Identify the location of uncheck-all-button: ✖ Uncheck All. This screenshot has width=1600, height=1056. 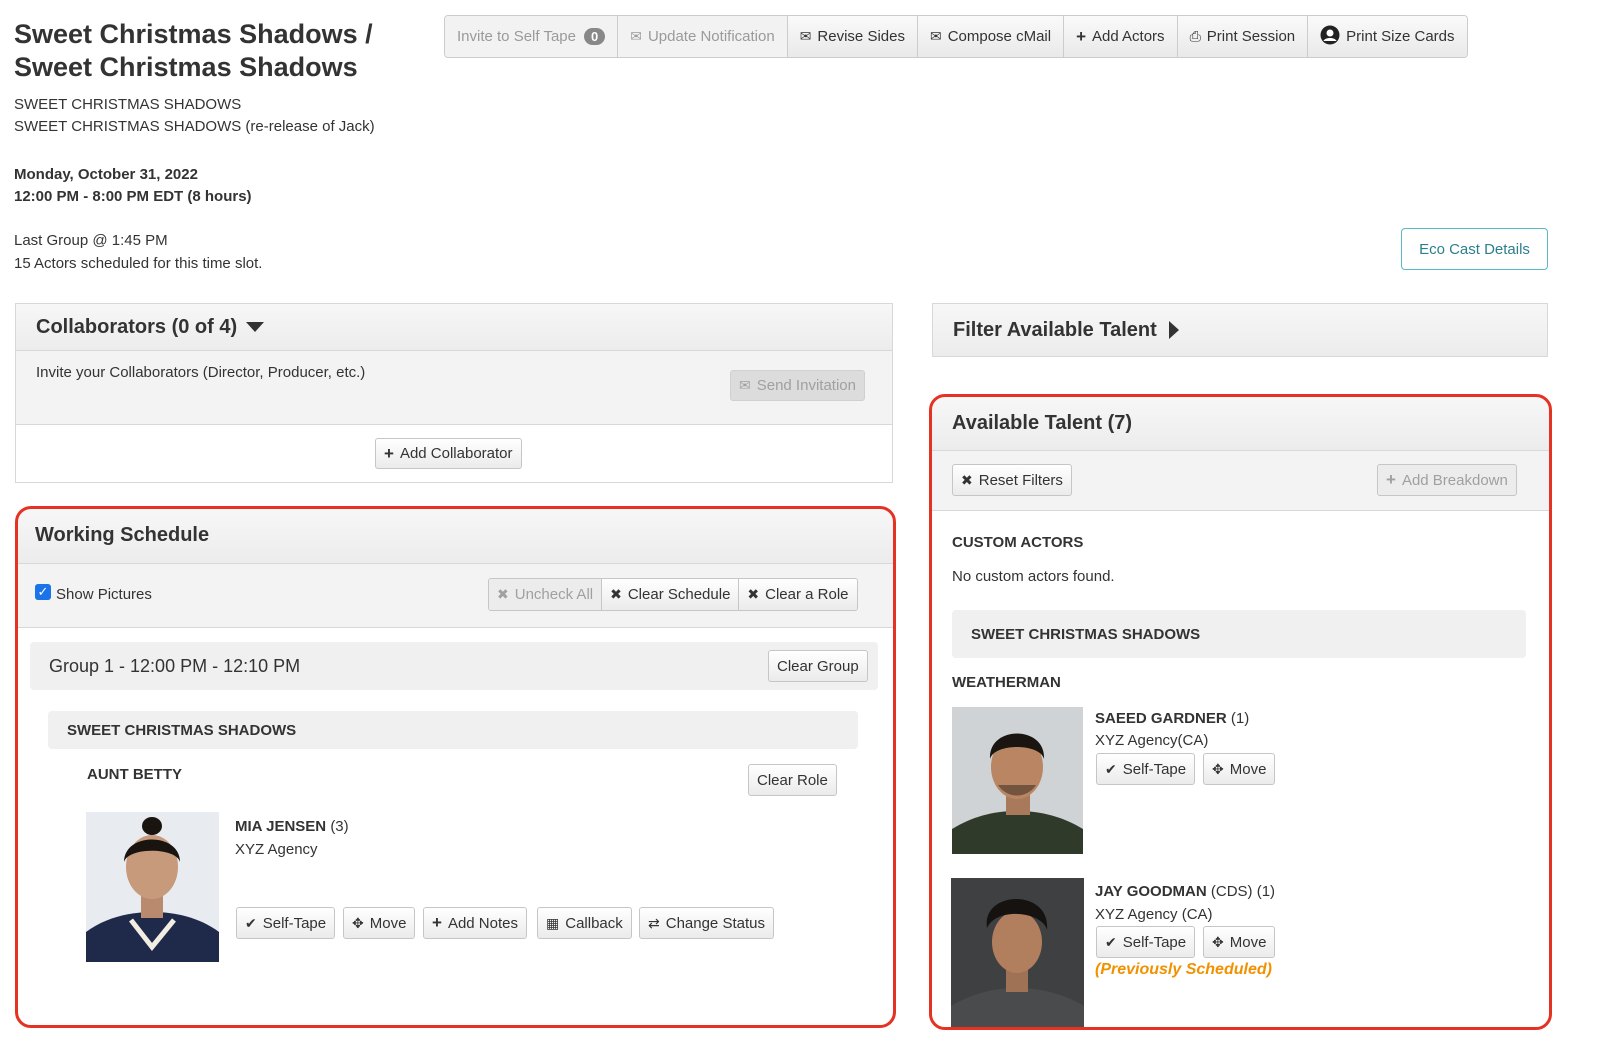
(546, 594).